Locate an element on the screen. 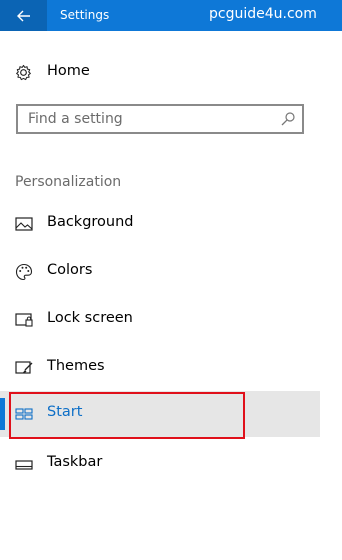  back-arrow-icon is located at coordinates (23, 15).